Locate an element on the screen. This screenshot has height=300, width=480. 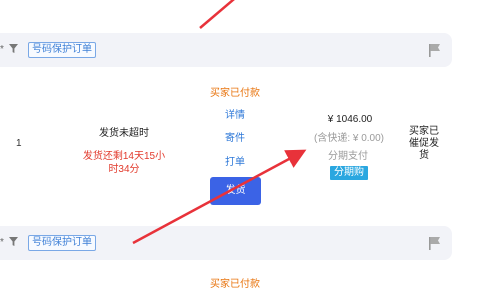
order-status: 买家已付款 is located at coordinates (235, 93).